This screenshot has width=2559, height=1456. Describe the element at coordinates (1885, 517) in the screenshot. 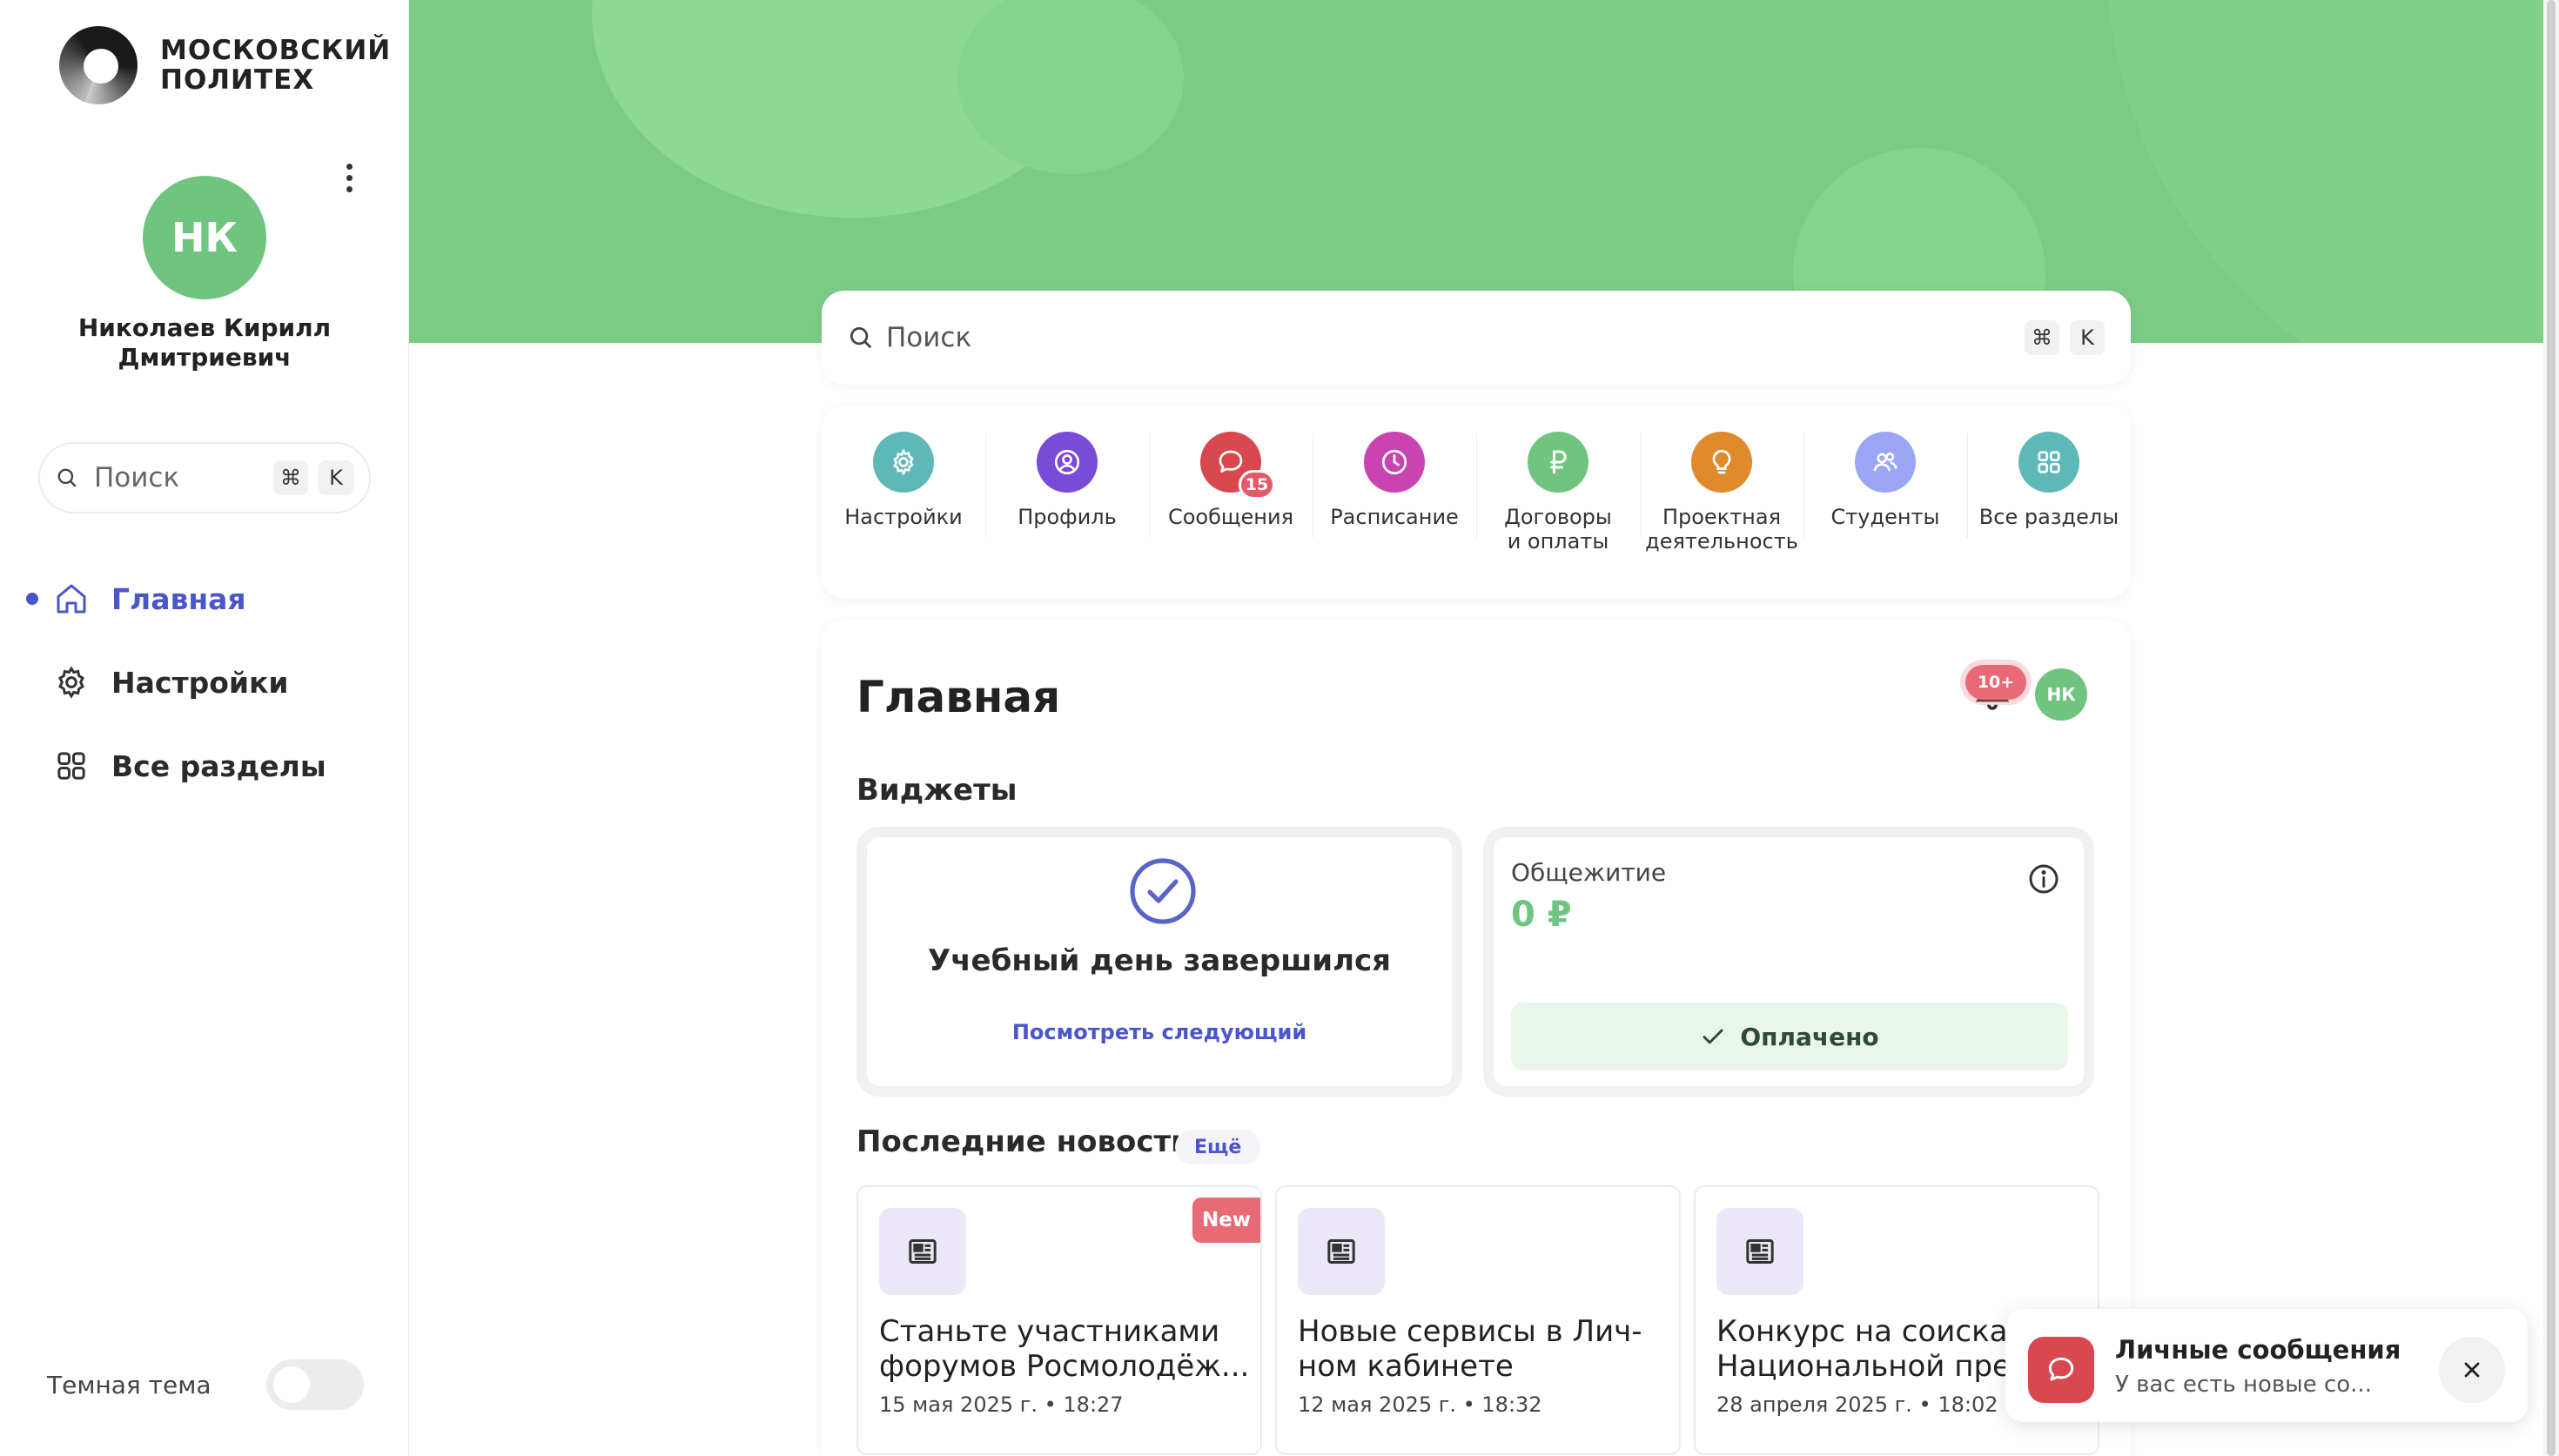

I see `quick-link-label: Студенты` at that location.